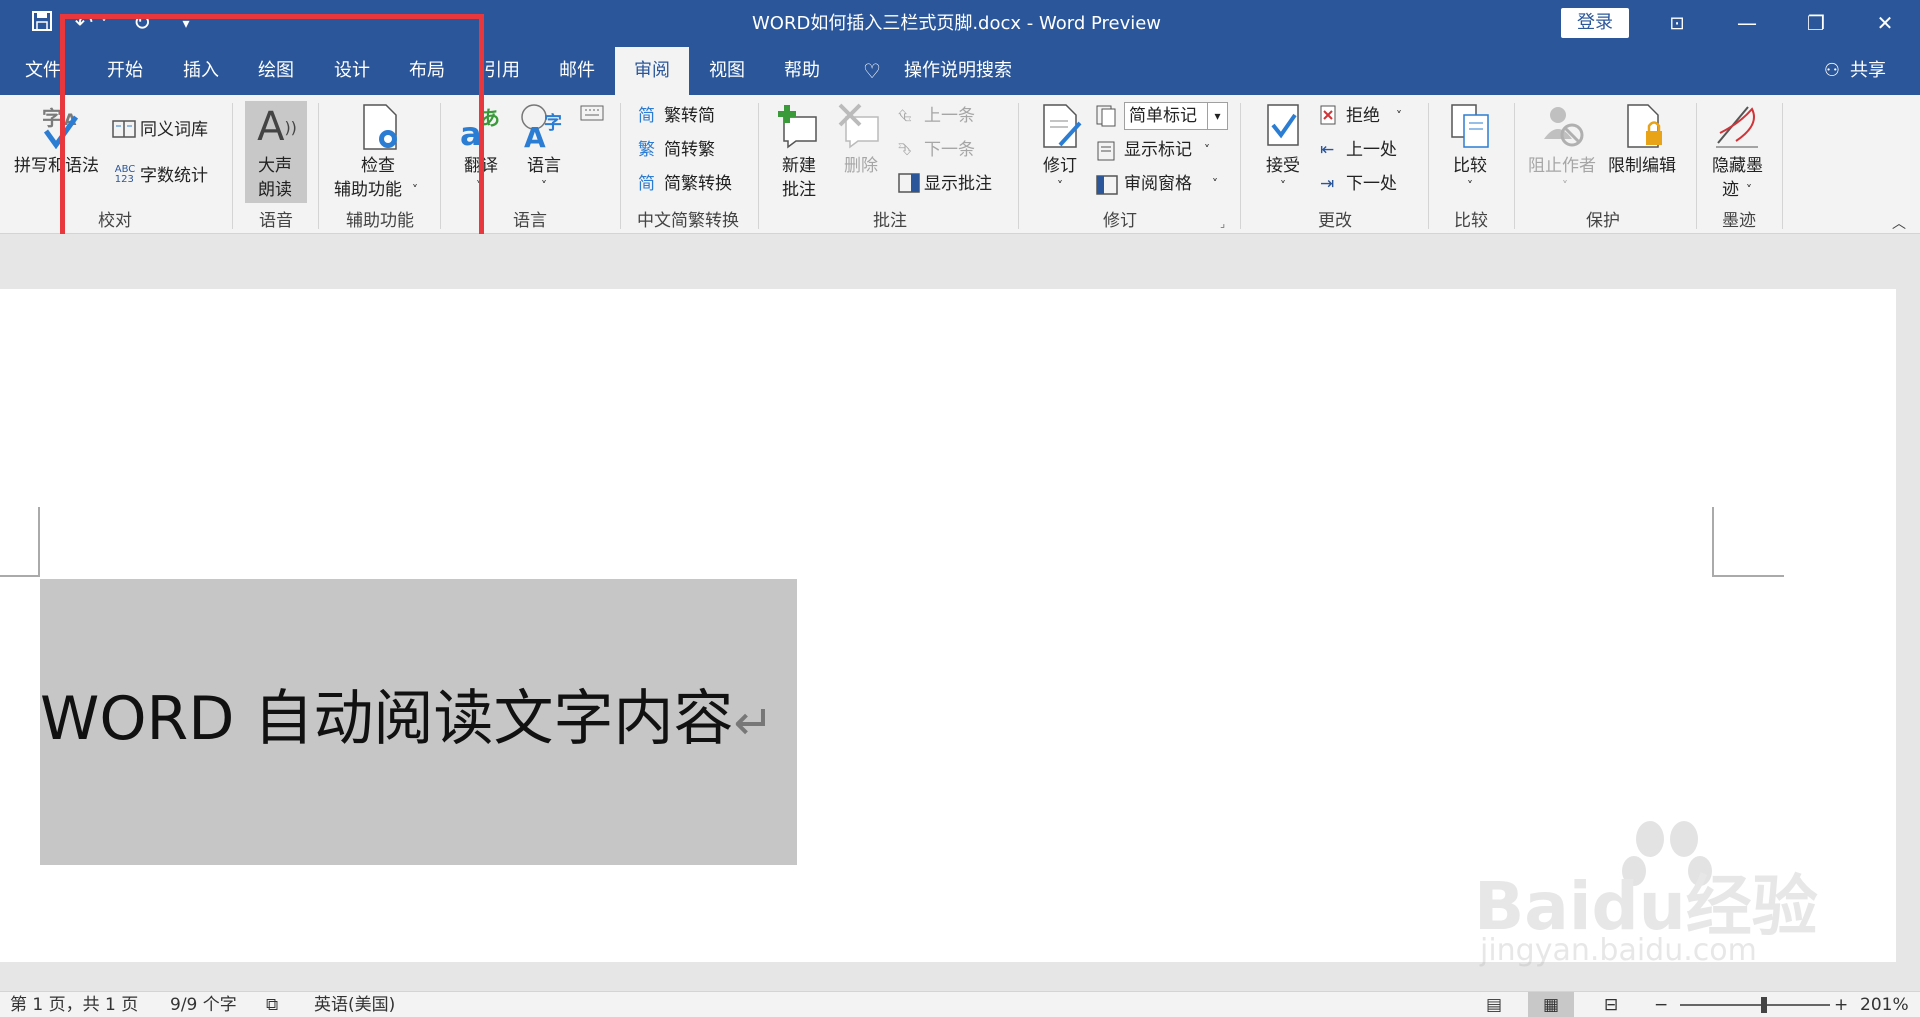 This screenshot has width=1920, height=1017. I want to click on chevron-down-icon: ▾, so click(1217, 116).